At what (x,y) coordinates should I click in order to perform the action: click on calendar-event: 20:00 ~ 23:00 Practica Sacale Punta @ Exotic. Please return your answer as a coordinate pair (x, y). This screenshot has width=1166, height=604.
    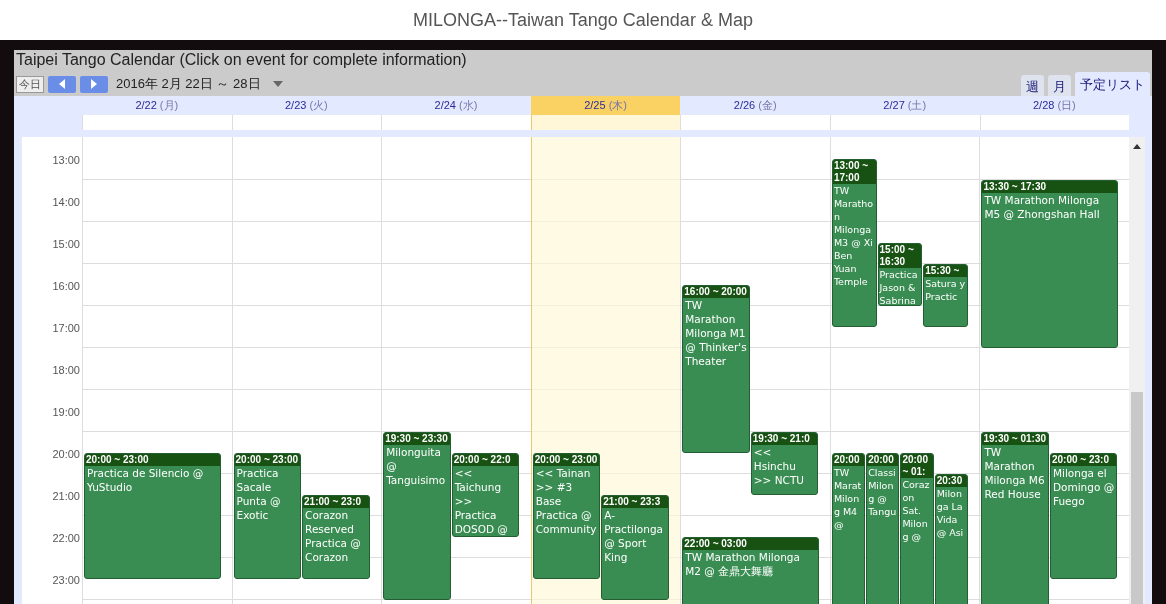
    Looking at the image, I should click on (267, 516).